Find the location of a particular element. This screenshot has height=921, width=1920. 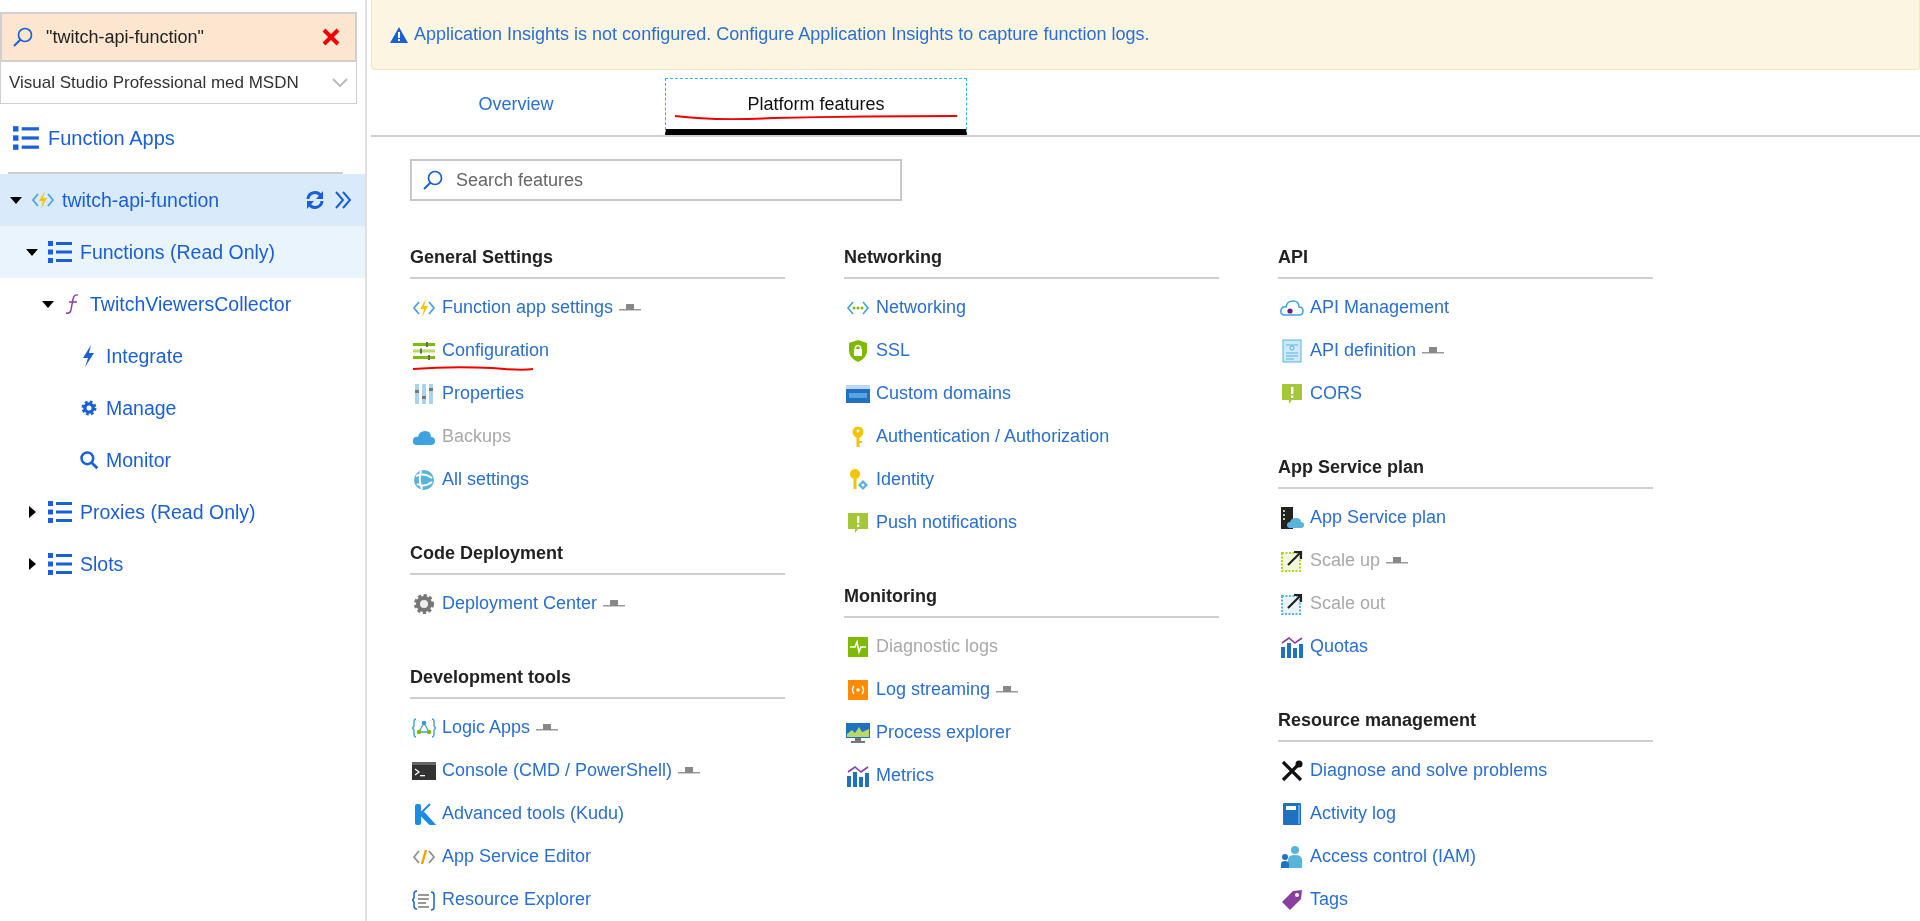

feature-link: Identity is located at coordinates (905, 479).